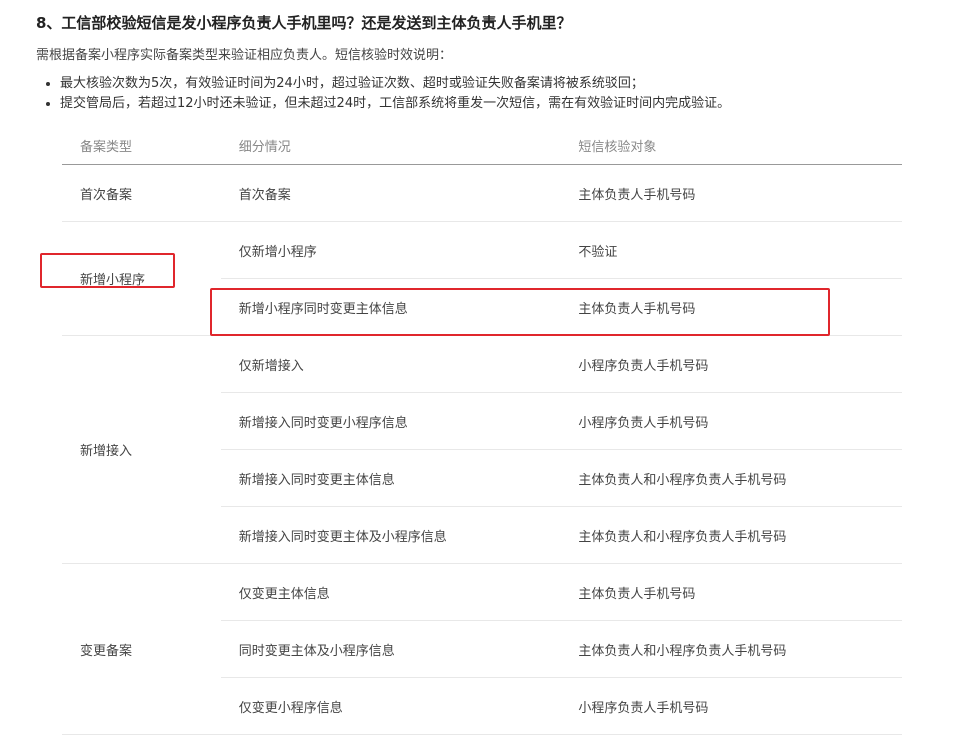 The width and height of the screenshot is (976, 735). I want to click on type-cell: 新增小程序, so click(141, 278).